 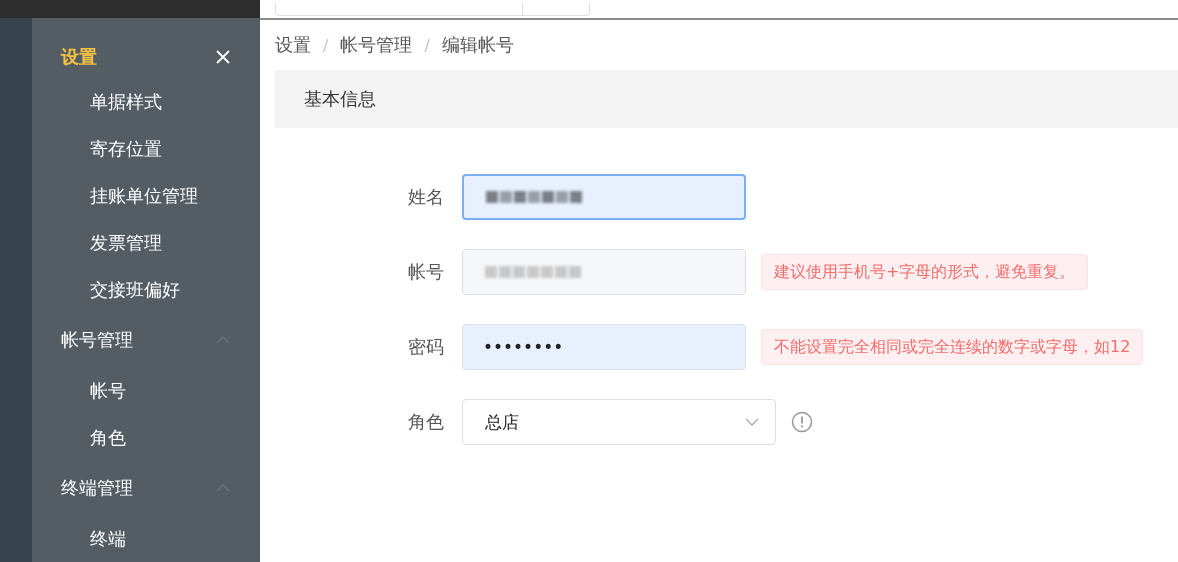 I want to click on hint-message: 不能设置完全相同或完全连续的数字或字母，如12, so click(x=952, y=347).